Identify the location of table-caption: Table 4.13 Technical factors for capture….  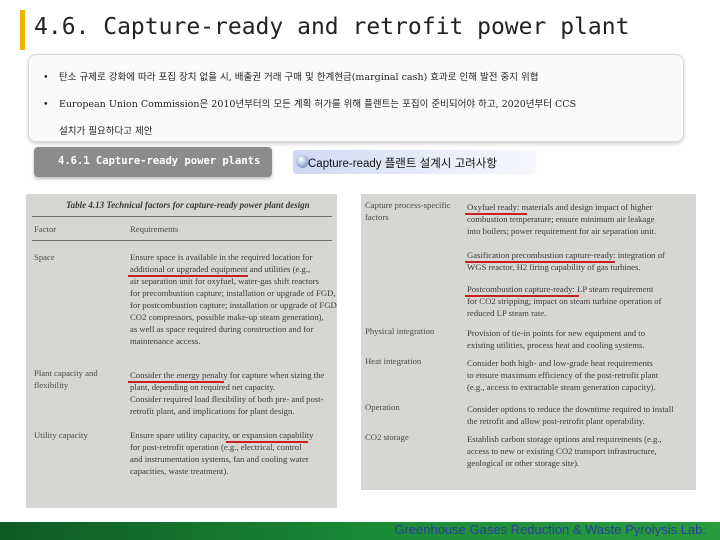
(188, 205).